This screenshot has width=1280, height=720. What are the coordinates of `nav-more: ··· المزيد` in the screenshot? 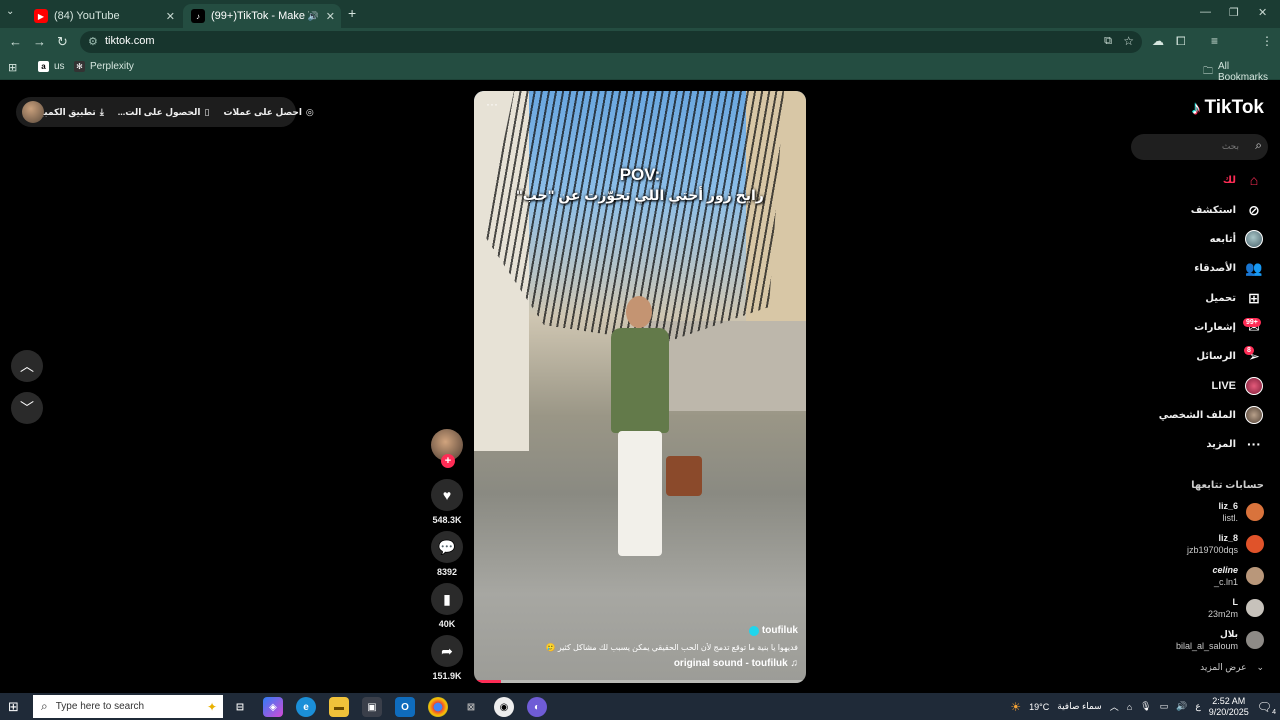 It's located at (1235, 444).